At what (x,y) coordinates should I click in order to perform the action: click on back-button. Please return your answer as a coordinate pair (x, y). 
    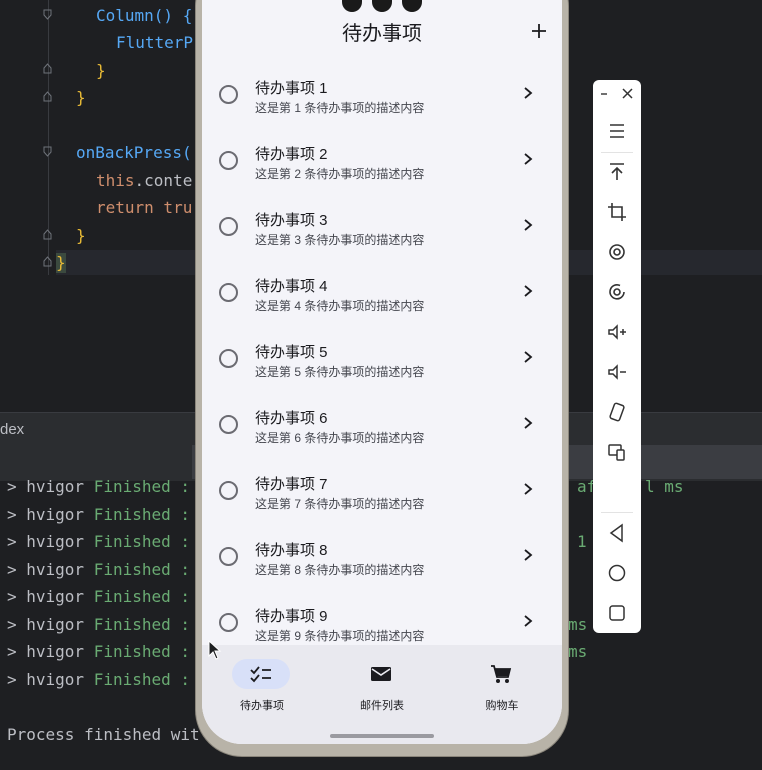
    Looking at the image, I should click on (617, 533).